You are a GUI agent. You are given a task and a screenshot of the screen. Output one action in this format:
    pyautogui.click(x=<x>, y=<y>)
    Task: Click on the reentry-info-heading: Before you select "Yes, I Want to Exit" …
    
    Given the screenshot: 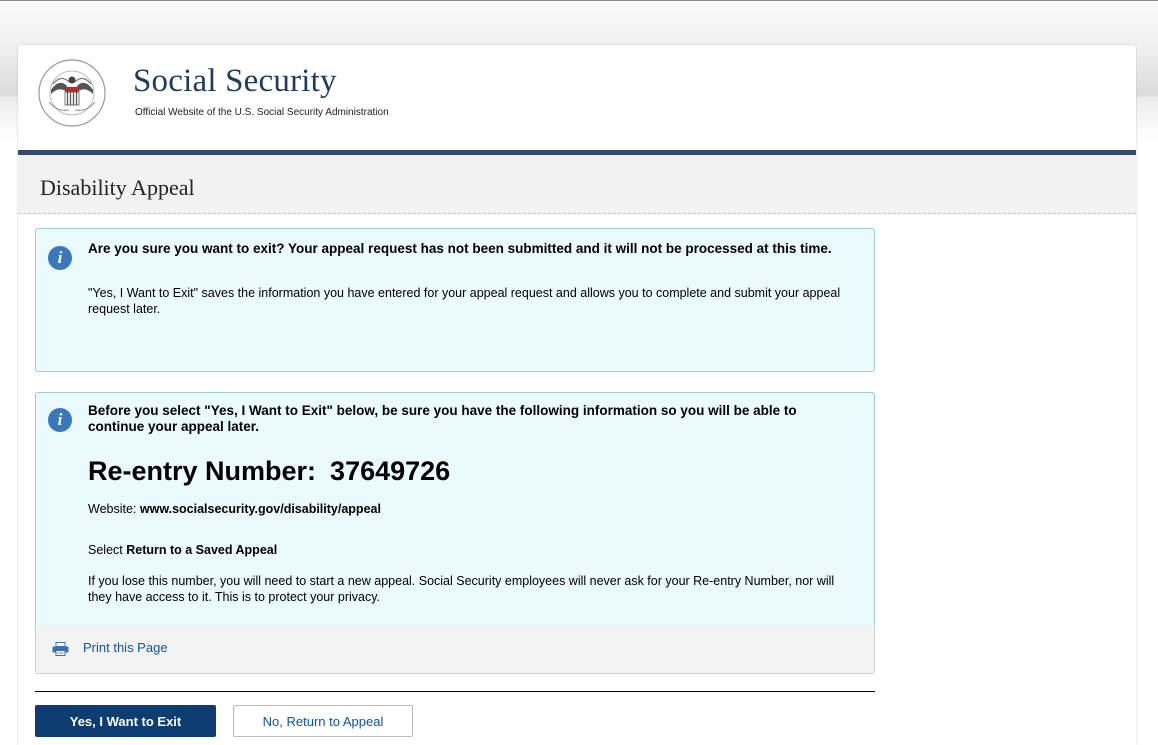 What is the action you would take?
    pyautogui.click(x=442, y=418)
    